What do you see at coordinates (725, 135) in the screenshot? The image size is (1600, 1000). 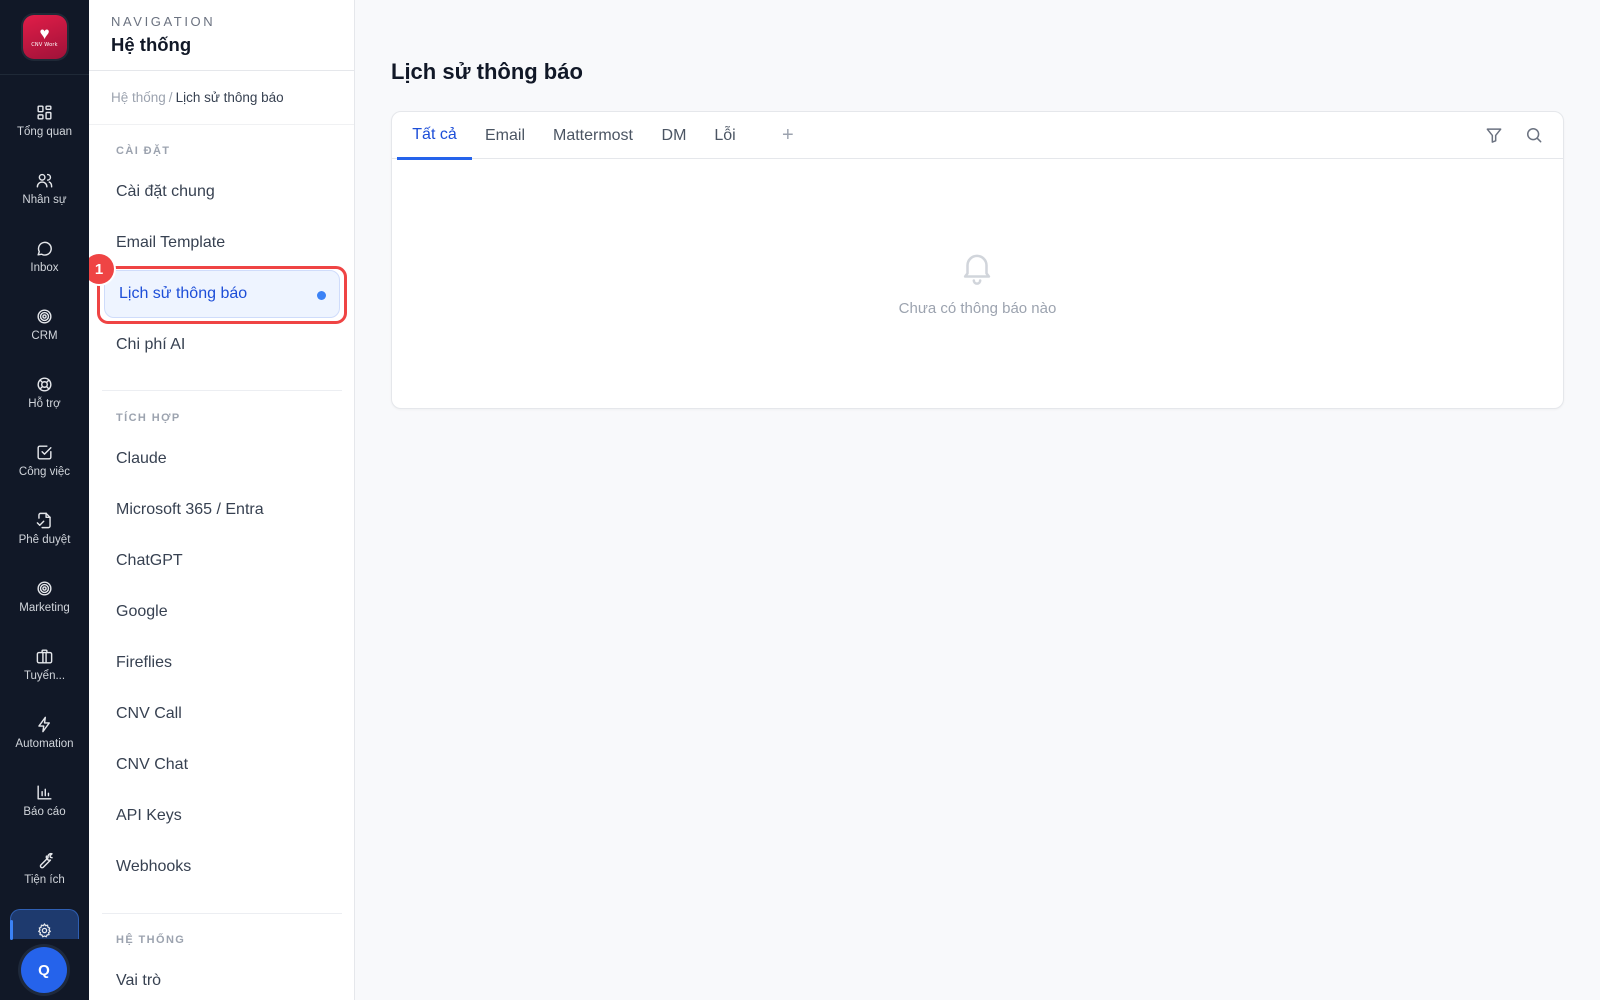 I see `tab-loi: Lỗi` at bounding box center [725, 135].